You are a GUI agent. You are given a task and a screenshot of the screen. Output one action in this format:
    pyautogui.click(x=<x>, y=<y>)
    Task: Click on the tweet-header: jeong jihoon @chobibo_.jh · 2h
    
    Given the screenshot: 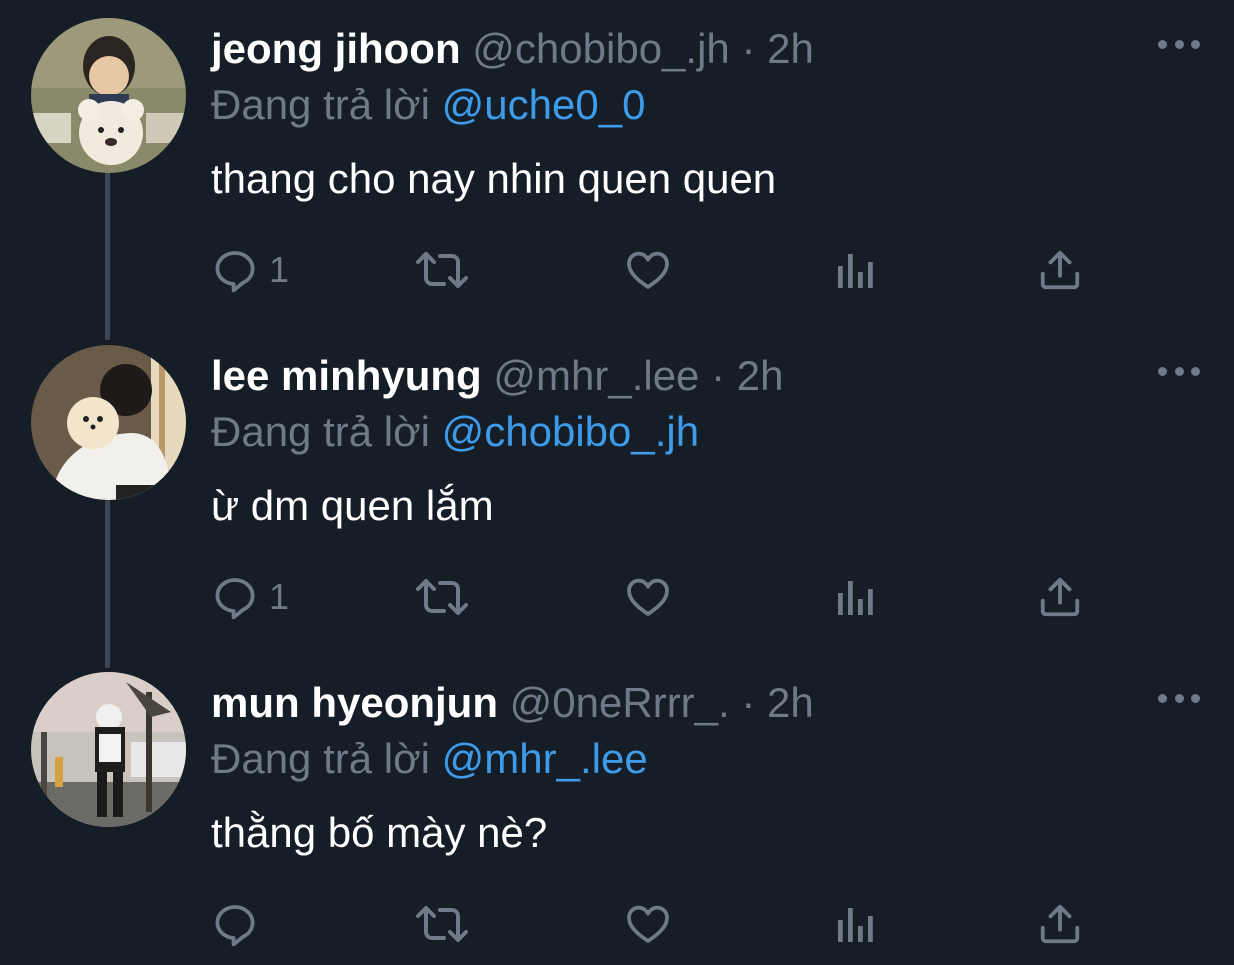 What is the action you would take?
    pyautogui.click(x=512, y=49)
    